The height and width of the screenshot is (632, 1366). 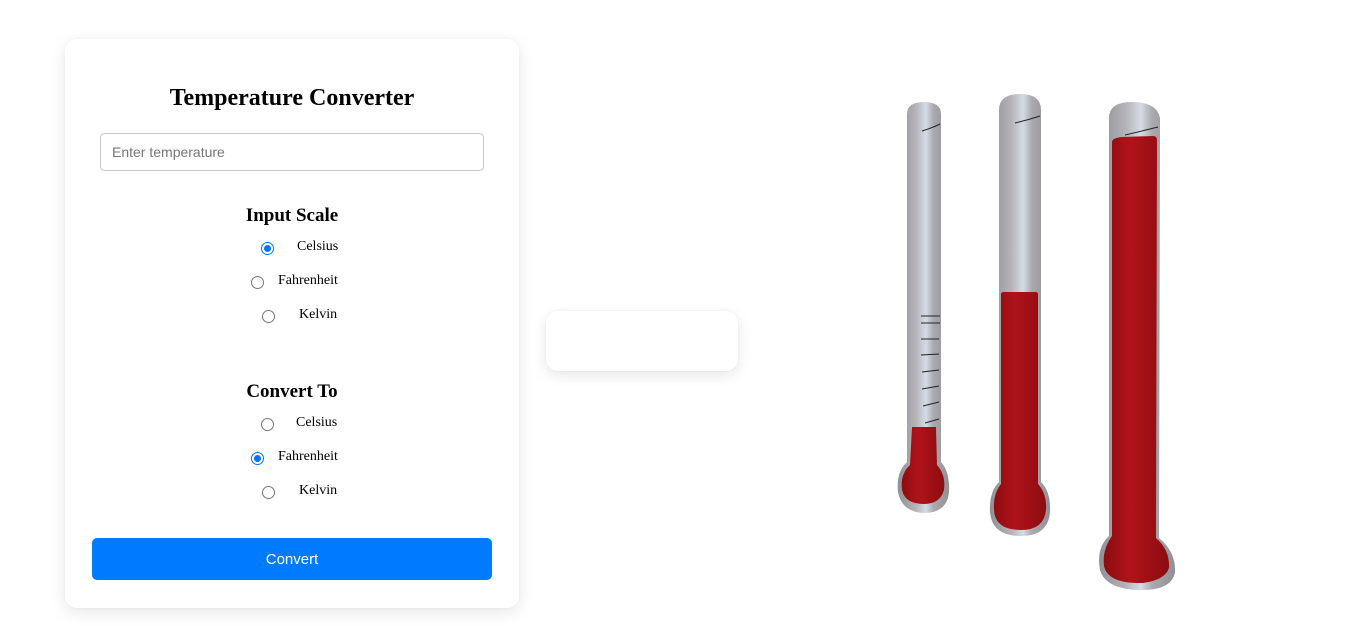 I want to click on convert-button: Convert, so click(x=292, y=559).